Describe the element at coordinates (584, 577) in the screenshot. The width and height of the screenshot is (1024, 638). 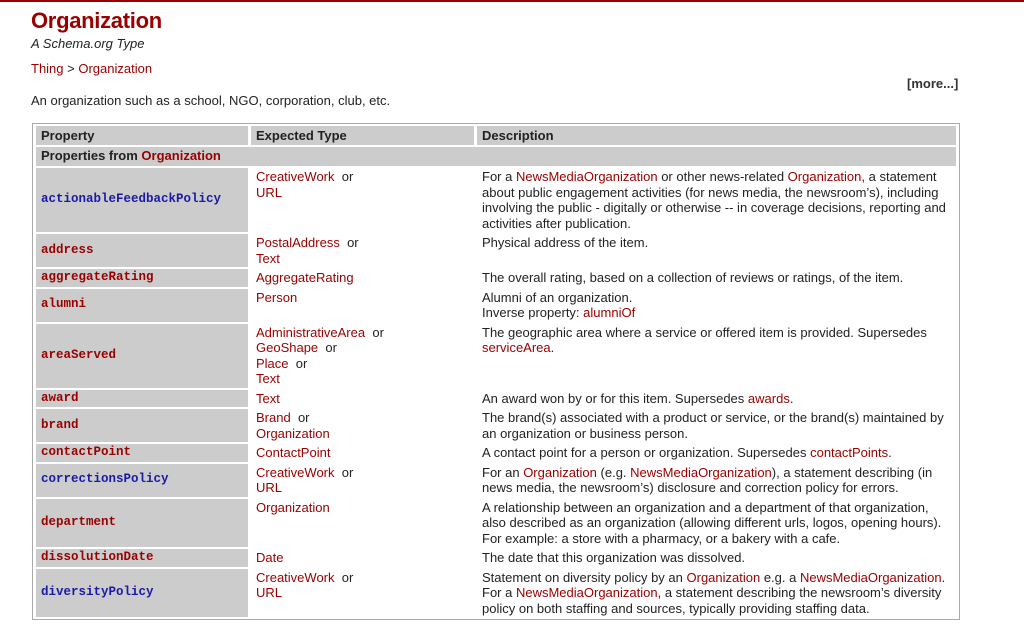
I see `description-text: Statement on diversity policy by an` at that location.